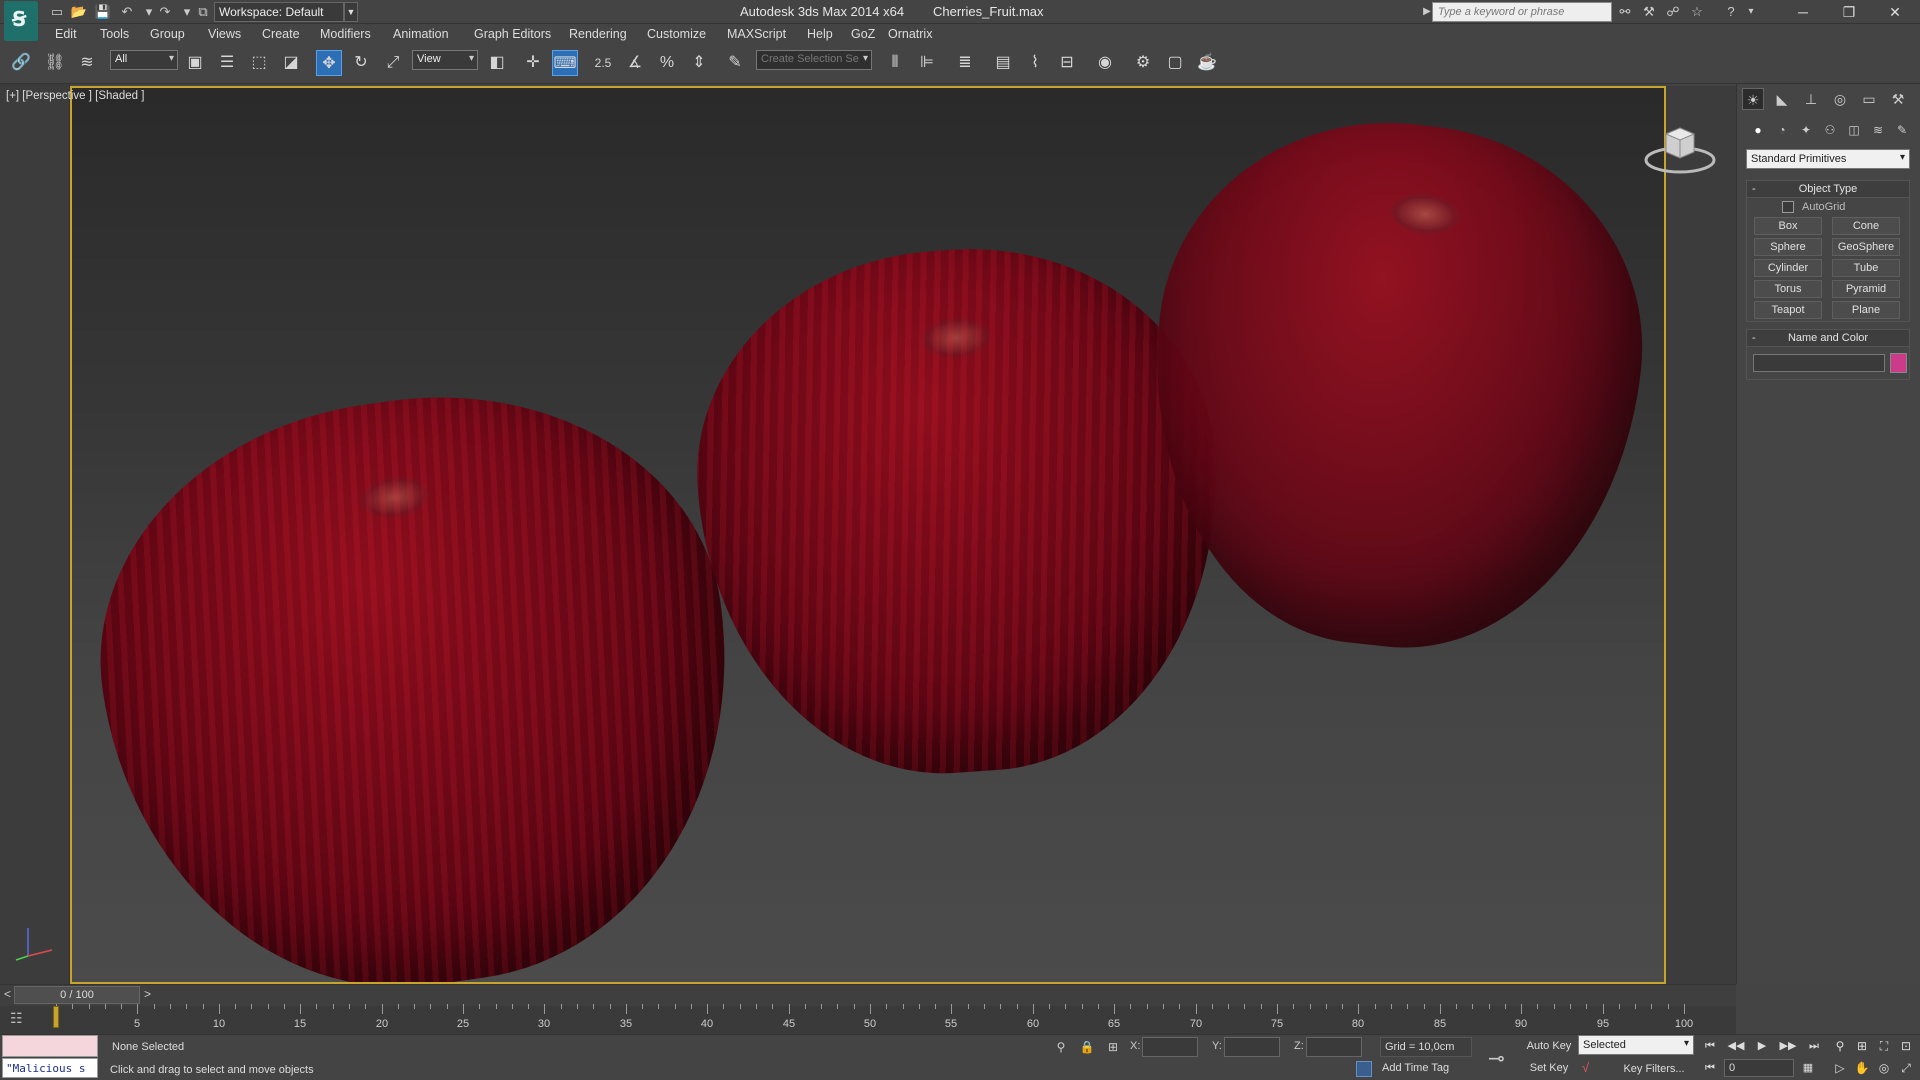 Image resolution: width=1920 pixels, height=1080 pixels. Describe the element at coordinates (820, 34) in the screenshot. I see `menu-help: Help` at that location.